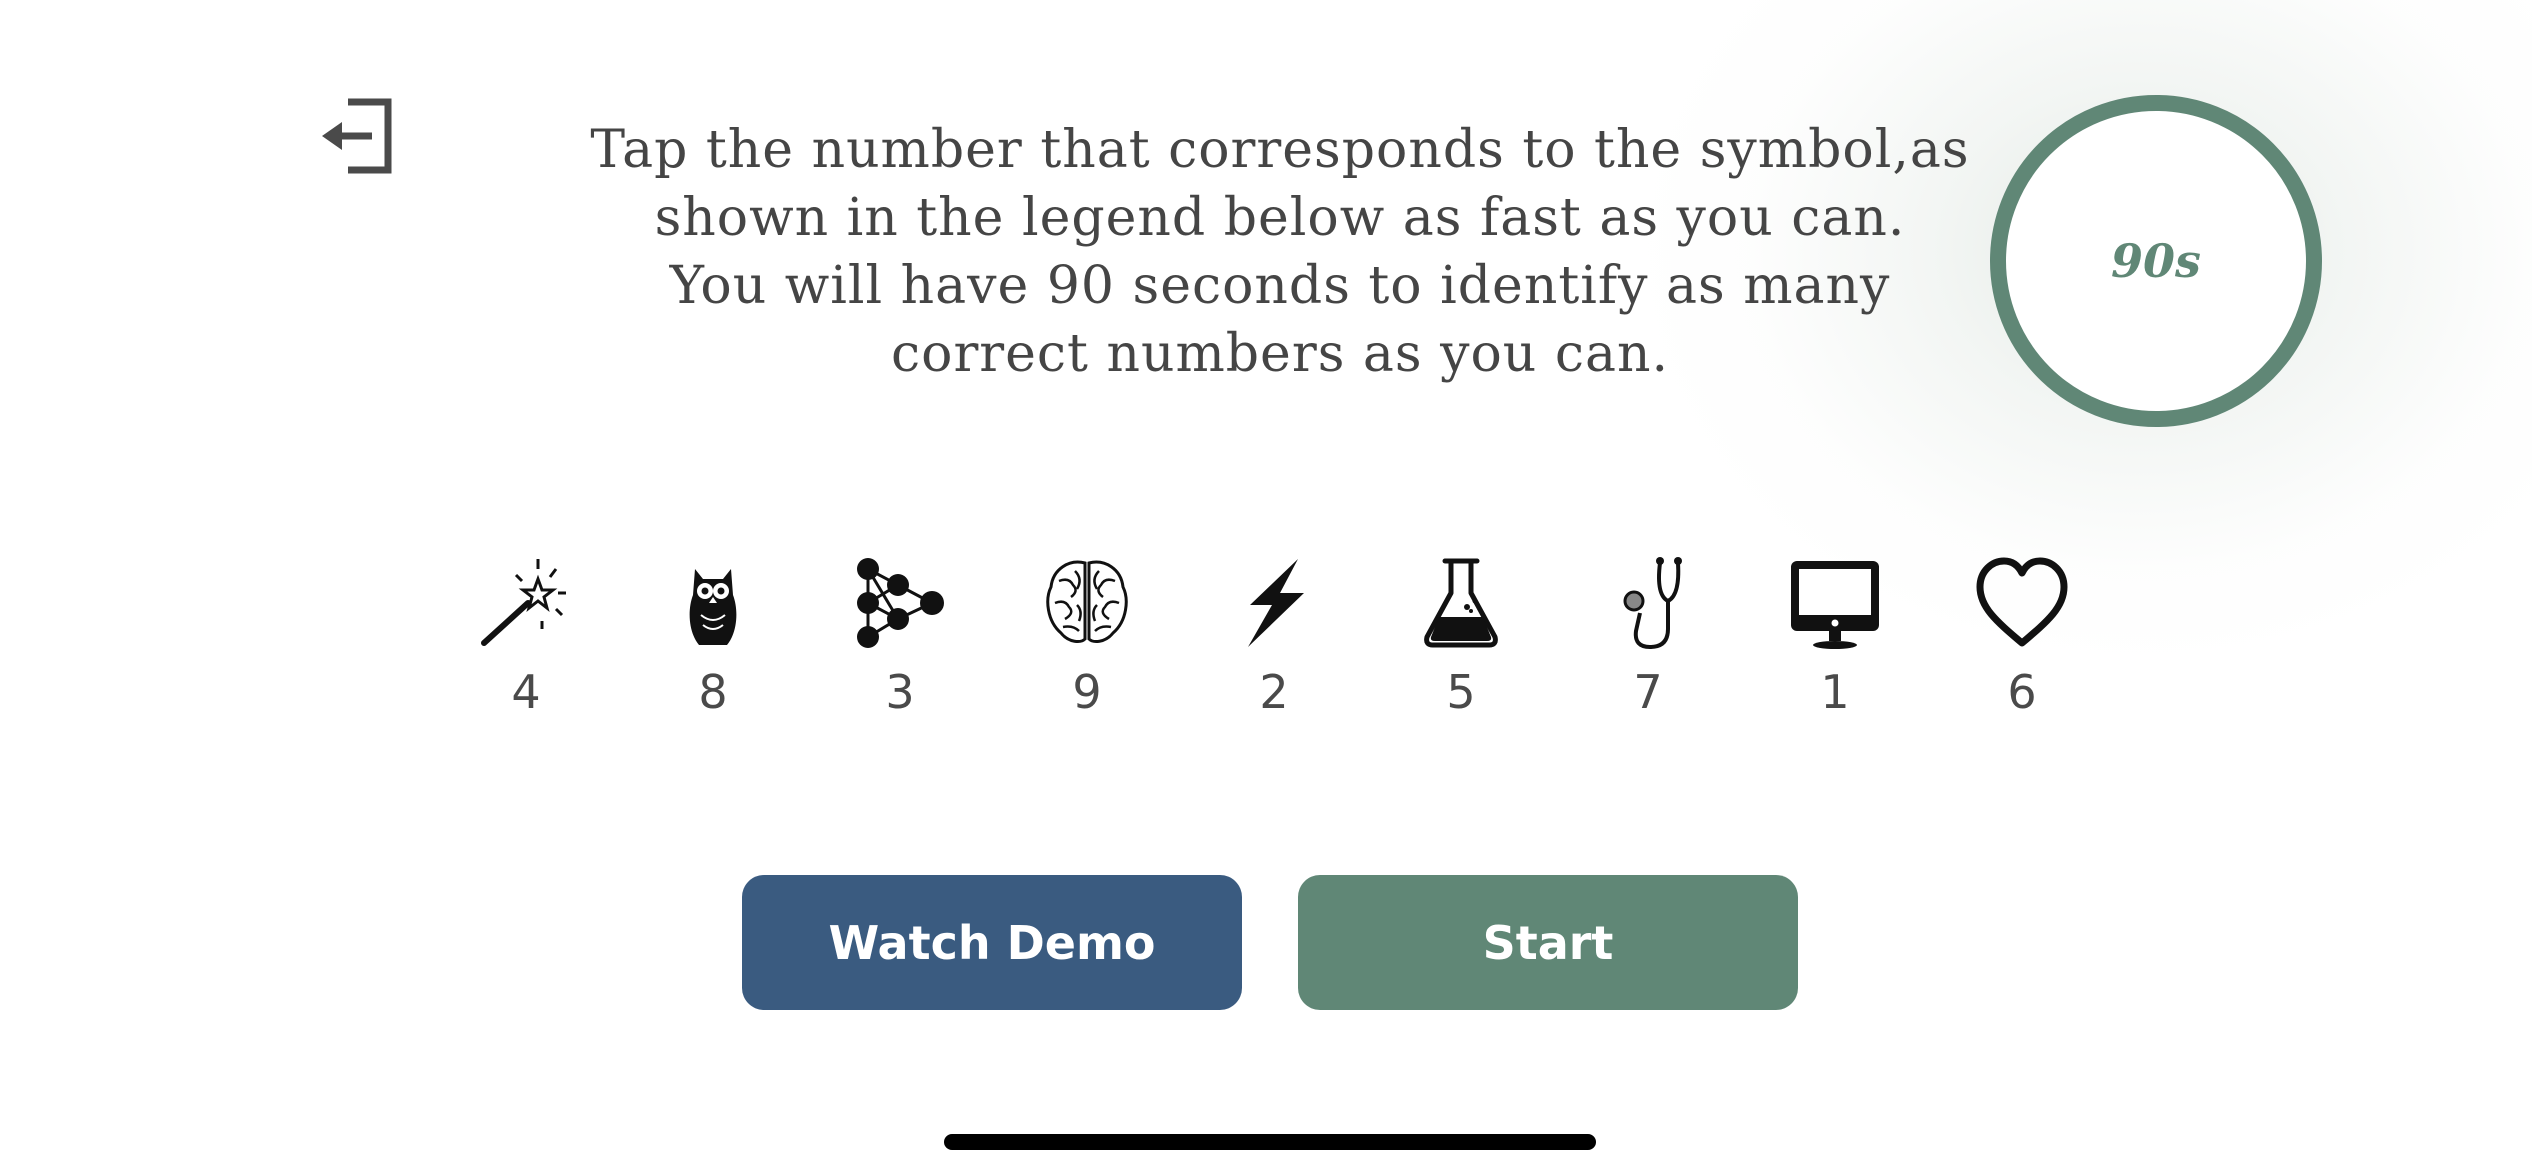 The height and width of the screenshot is (1170, 2532). What do you see at coordinates (1835, 692) in the screenshot?
I see `legend-number: 1` at bounding box center [1835, 692].